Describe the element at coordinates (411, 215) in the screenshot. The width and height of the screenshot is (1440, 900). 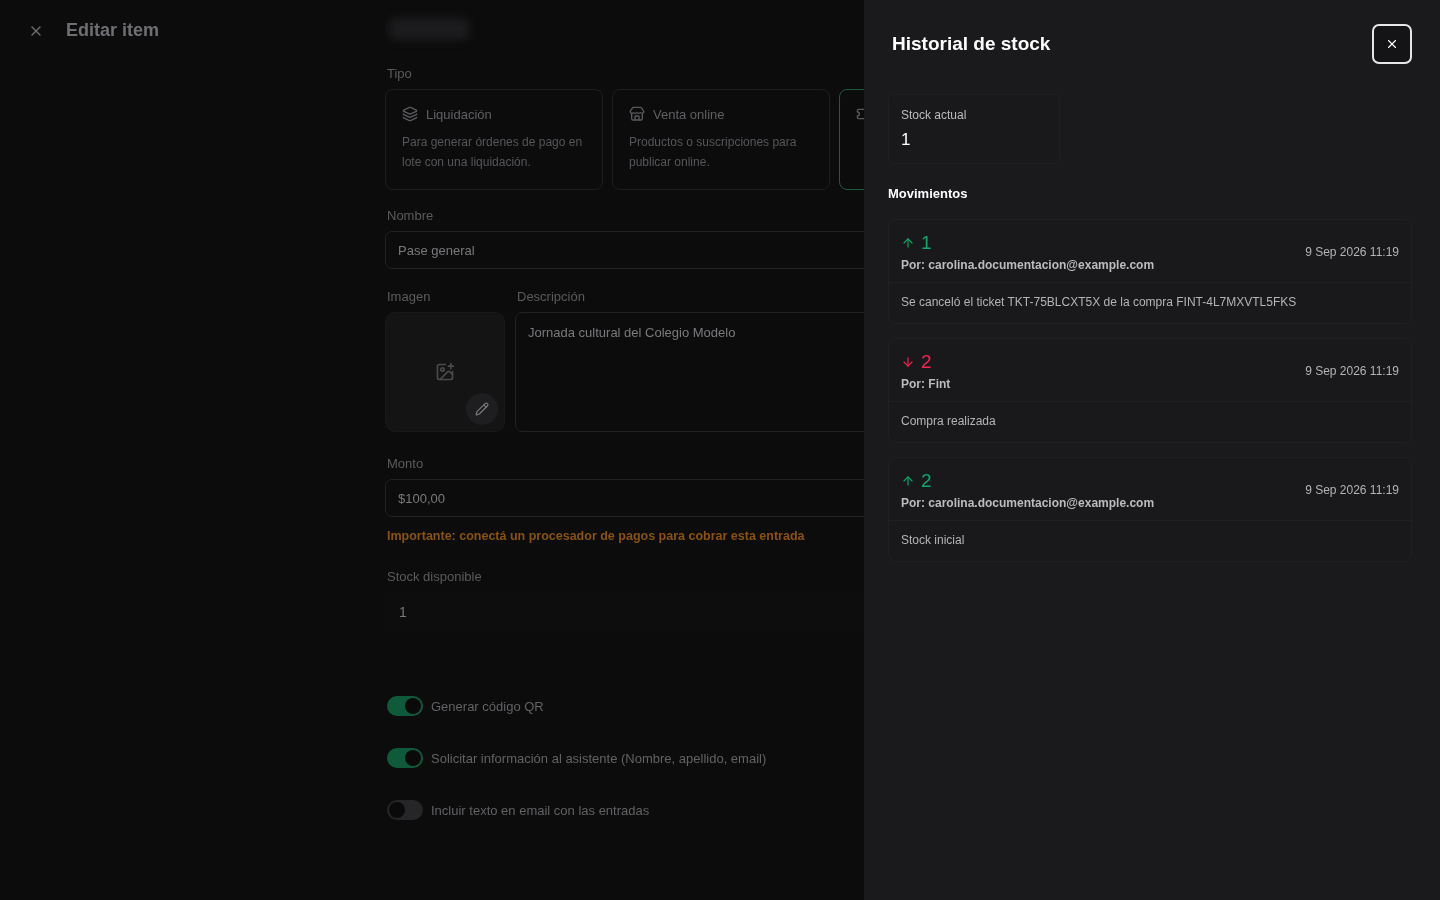
I see `field-label: Nombre` at that location.